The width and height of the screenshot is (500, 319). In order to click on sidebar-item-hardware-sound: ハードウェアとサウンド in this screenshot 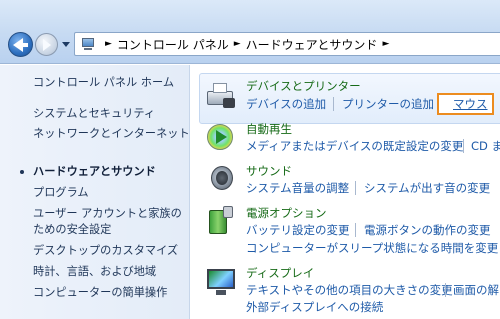, I will do `click(94, 171)`.